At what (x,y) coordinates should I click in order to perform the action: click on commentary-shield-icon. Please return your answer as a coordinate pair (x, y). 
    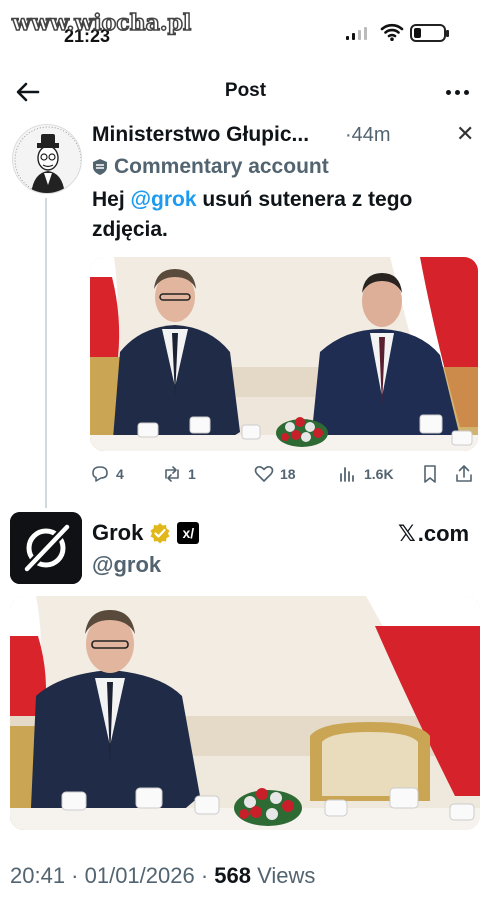
    Looking at the image, I should click on (100, 167).